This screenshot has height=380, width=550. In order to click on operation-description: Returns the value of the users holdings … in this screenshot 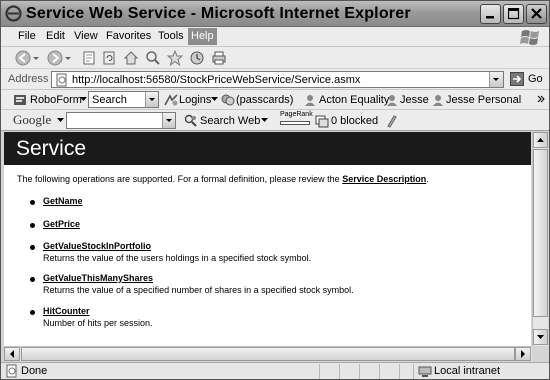, I will do `click(177, 258)`.